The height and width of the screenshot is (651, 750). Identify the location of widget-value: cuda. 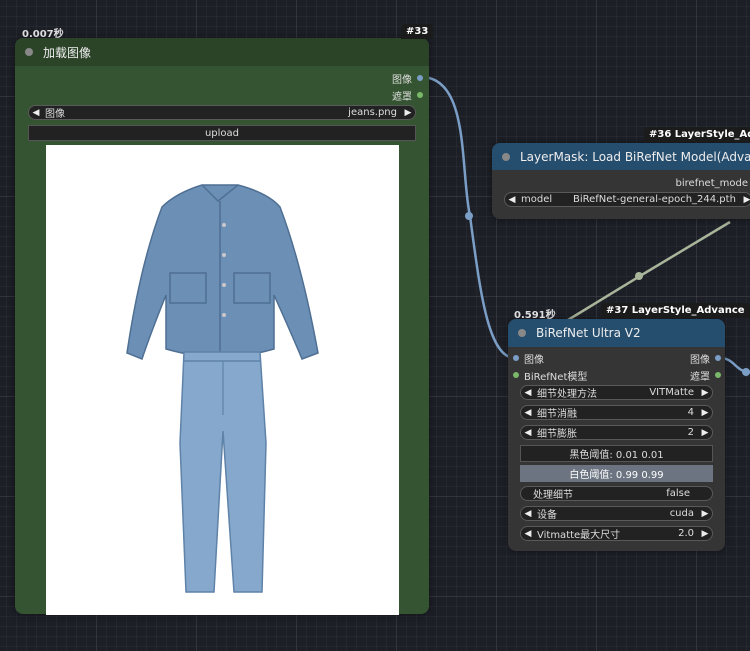
(681, 513).